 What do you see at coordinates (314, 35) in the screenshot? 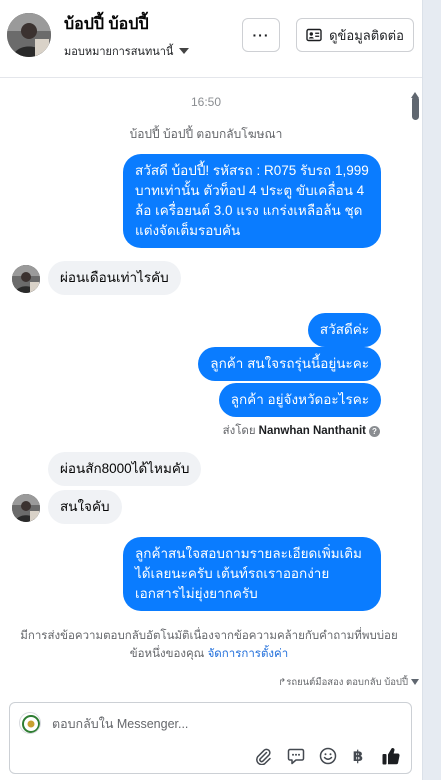
I see `contact-card-icon` at bounding box center [314, 35].